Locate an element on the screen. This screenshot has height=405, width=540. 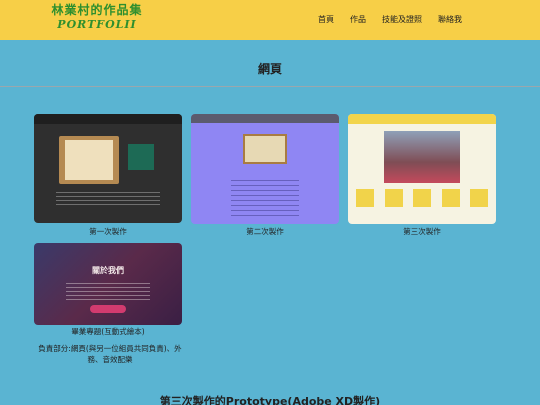
work-caption-3: 第三次製作 is located at coordinates (422, 231).